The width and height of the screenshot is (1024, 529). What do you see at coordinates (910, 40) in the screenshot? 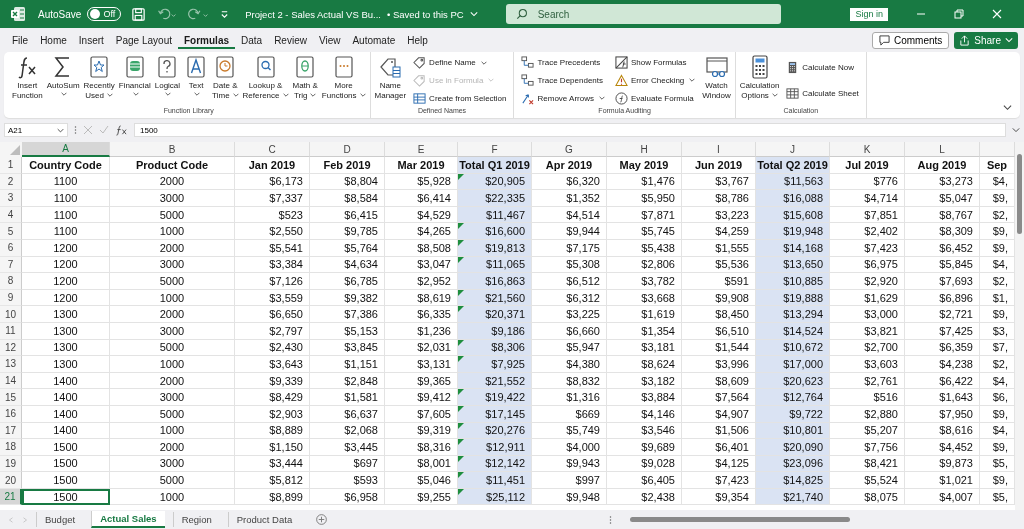
I see `comments-button: Comments` at bounding box center [910, 40].